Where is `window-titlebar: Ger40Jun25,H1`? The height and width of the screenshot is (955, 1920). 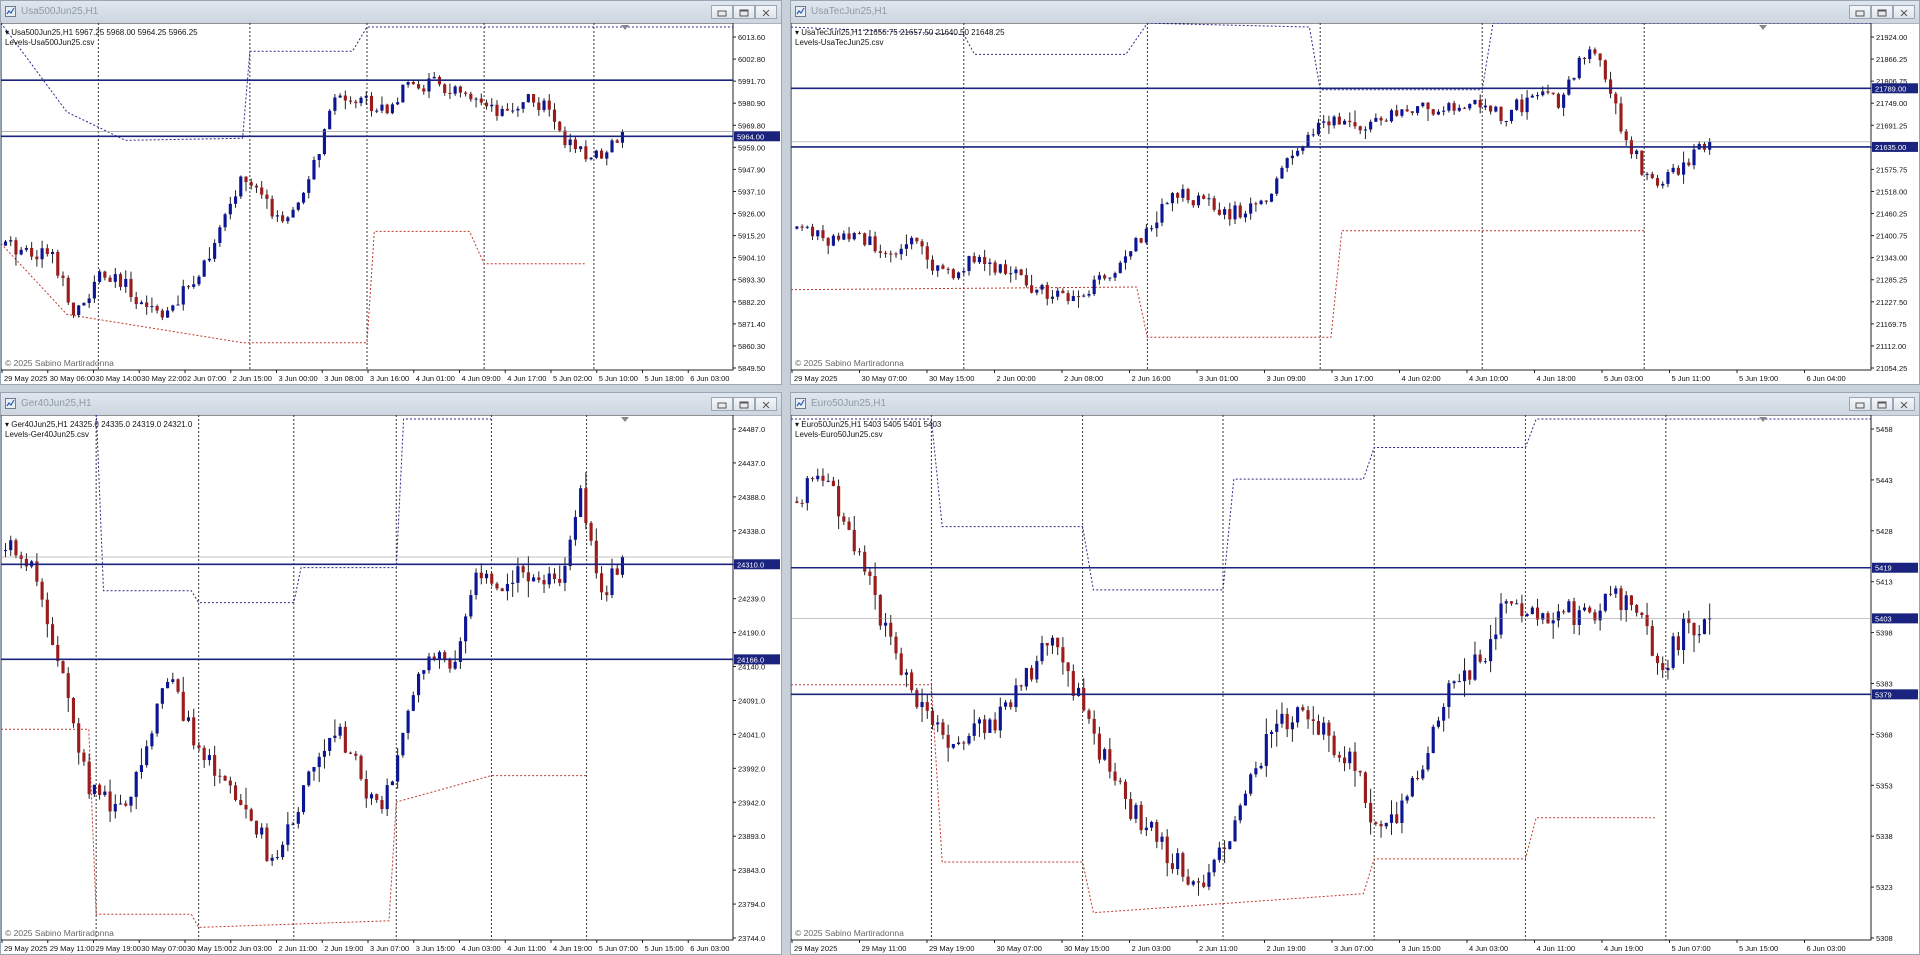 window-titlebar: Ger40Jun25,H1 is located at coordinates (391, 404).